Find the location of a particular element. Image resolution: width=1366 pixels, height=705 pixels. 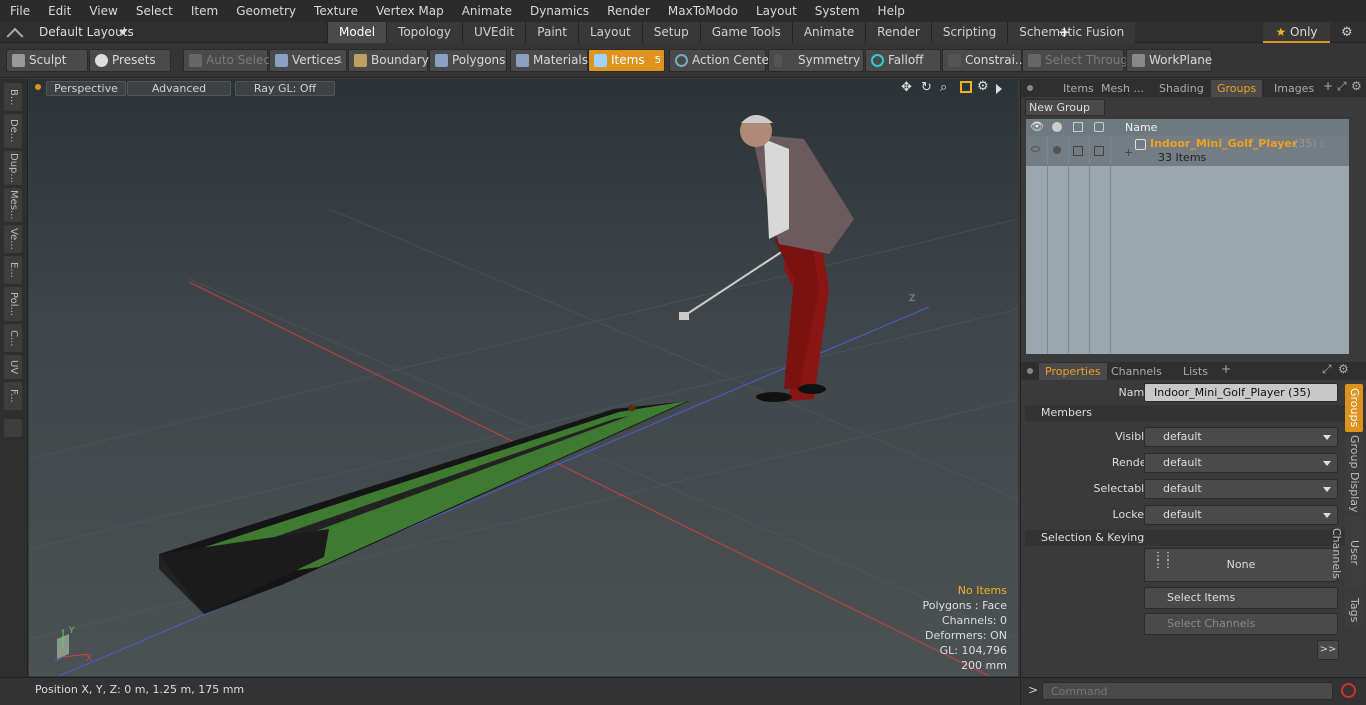

menu-edit: Edit is located at coordinates (58, 11).